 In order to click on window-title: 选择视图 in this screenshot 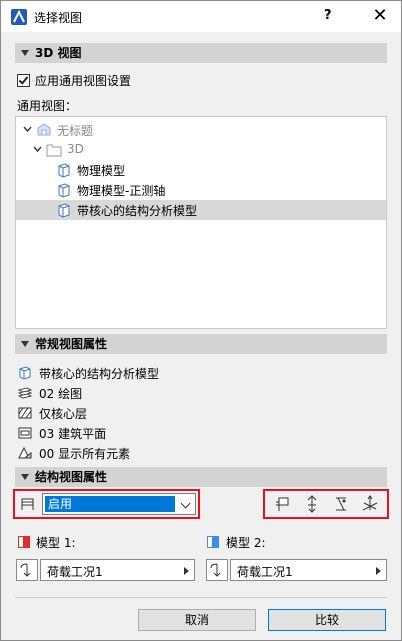, I will do `click(58, 18)`.